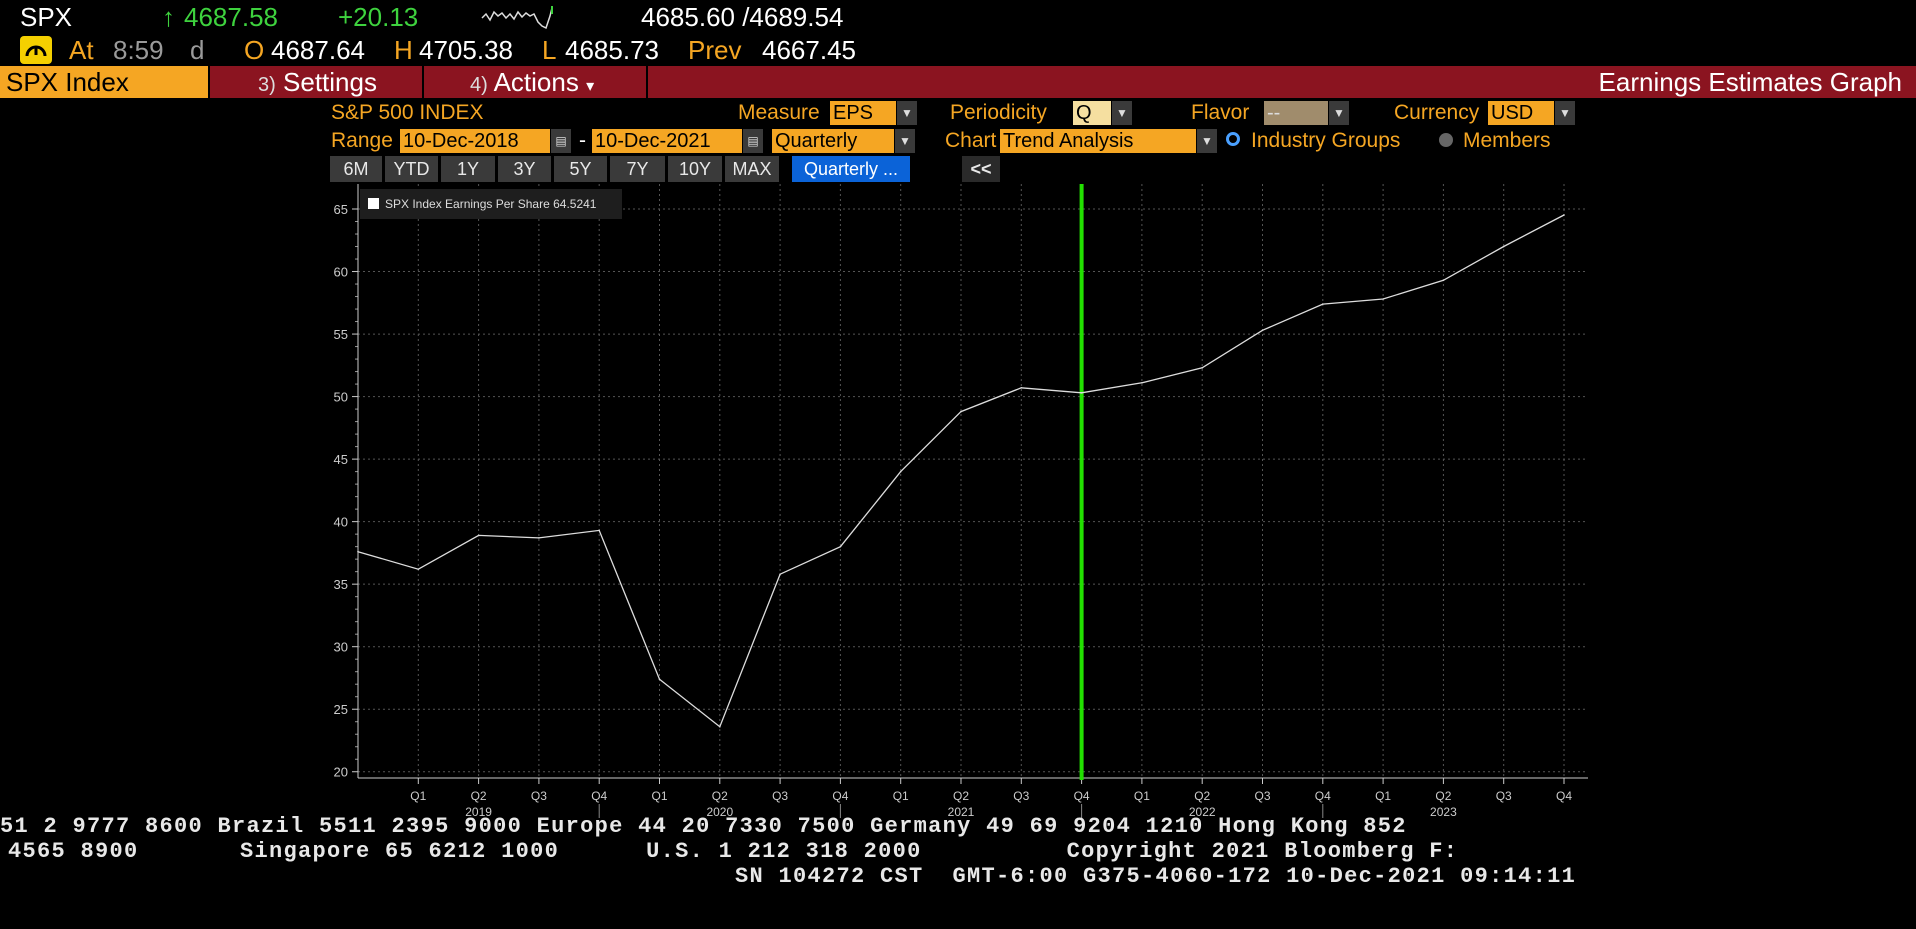 This screenshot has height=929, width=1916. I want to click on y-tick-label: 25, so click(341, 709).